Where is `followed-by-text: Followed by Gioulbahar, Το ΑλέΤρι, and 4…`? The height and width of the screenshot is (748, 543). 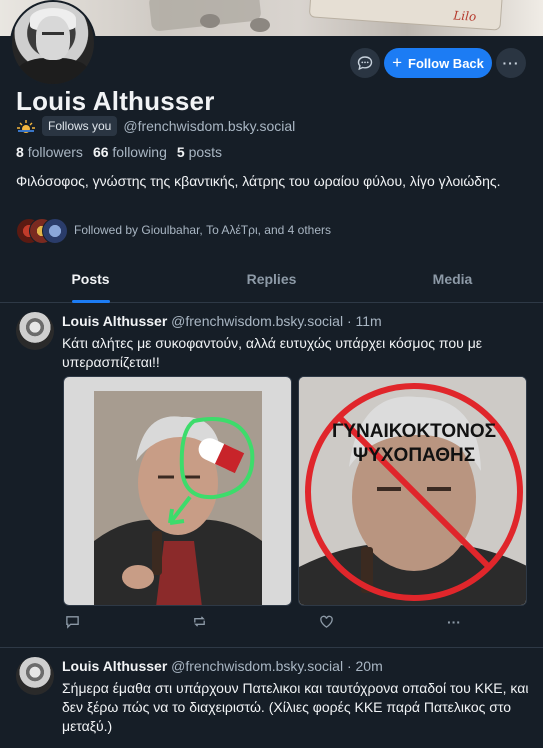
followed-by-text: Followed by Gioulbahar, Το ΑλέΤρι, and 4… is located at coordinates (202, 230).